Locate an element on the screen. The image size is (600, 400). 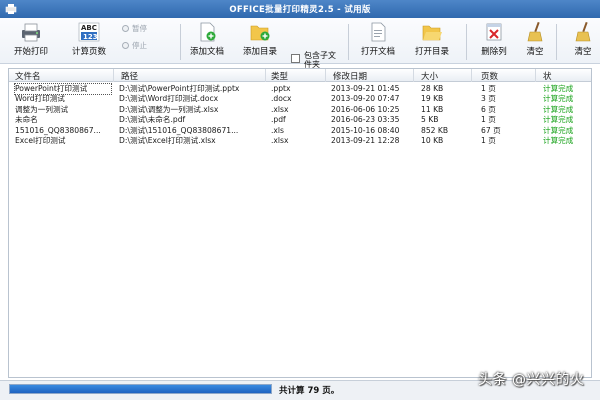
delete-column-label: 删除列 is located at coordinates (494, 52).